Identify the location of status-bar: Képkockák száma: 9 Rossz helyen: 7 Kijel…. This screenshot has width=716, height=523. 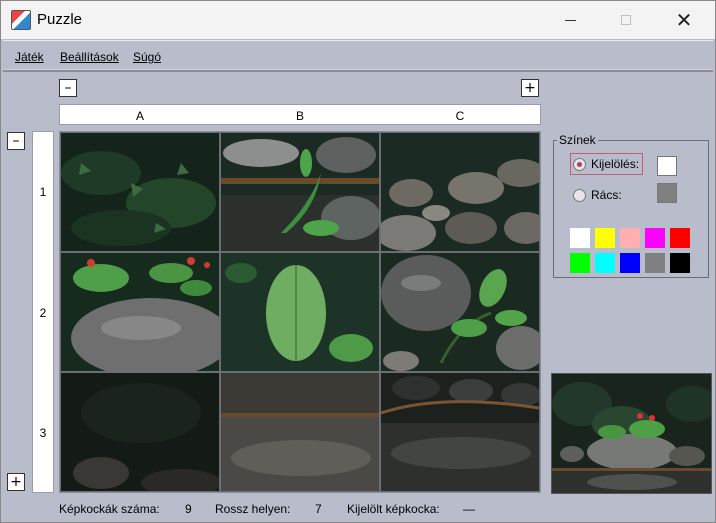
(358, 509).